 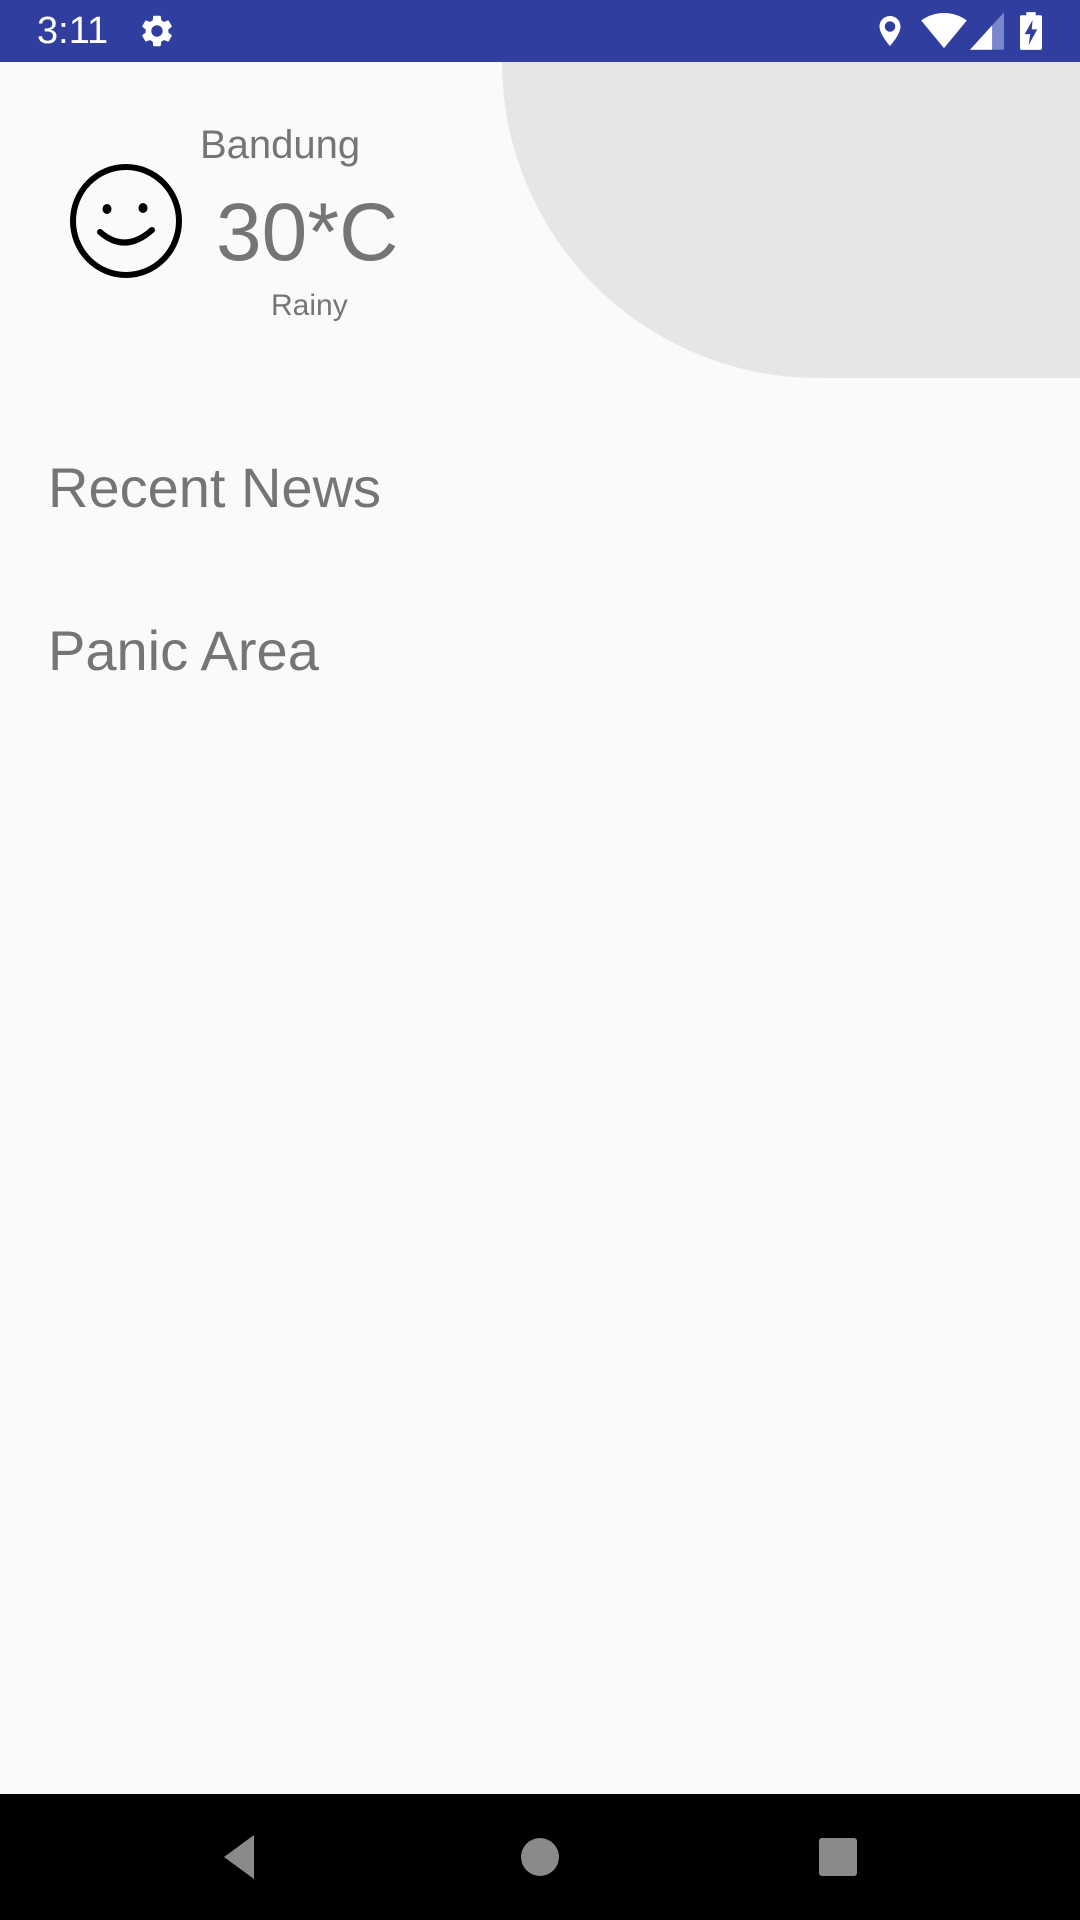 What do you see at coordinates (73, 31) in the screenshot?
I see `status-time: 3:11` at bounding box center [73, 31].